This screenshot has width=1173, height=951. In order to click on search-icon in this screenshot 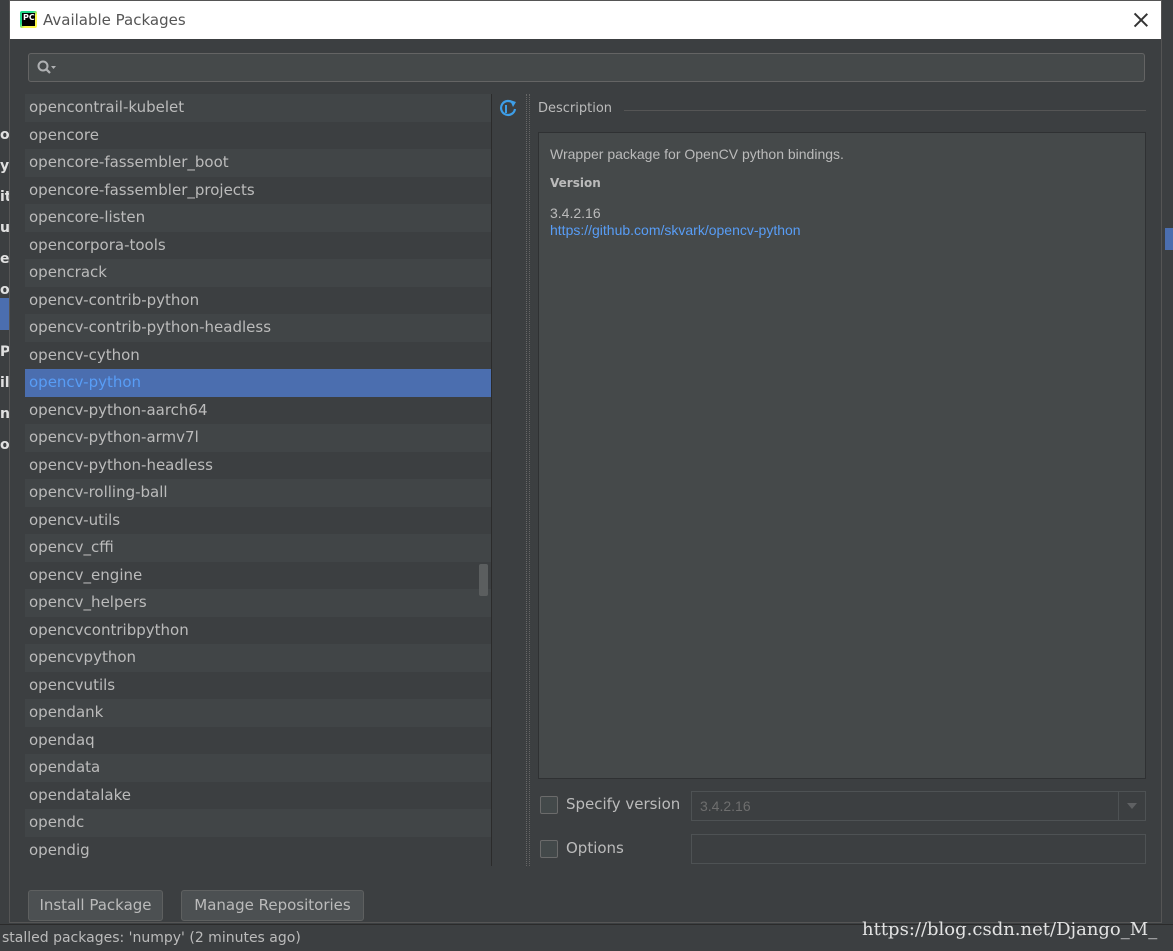, I will do `click(47, 68)`.